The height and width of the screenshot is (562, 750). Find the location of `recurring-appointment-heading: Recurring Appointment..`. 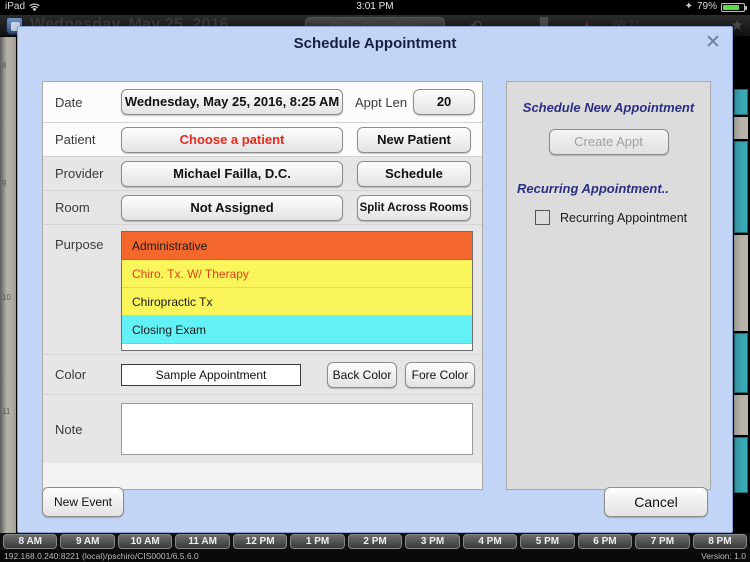

recurring-appointment-heading: Recurring Appointment.. is located at coordinates (593, 188).